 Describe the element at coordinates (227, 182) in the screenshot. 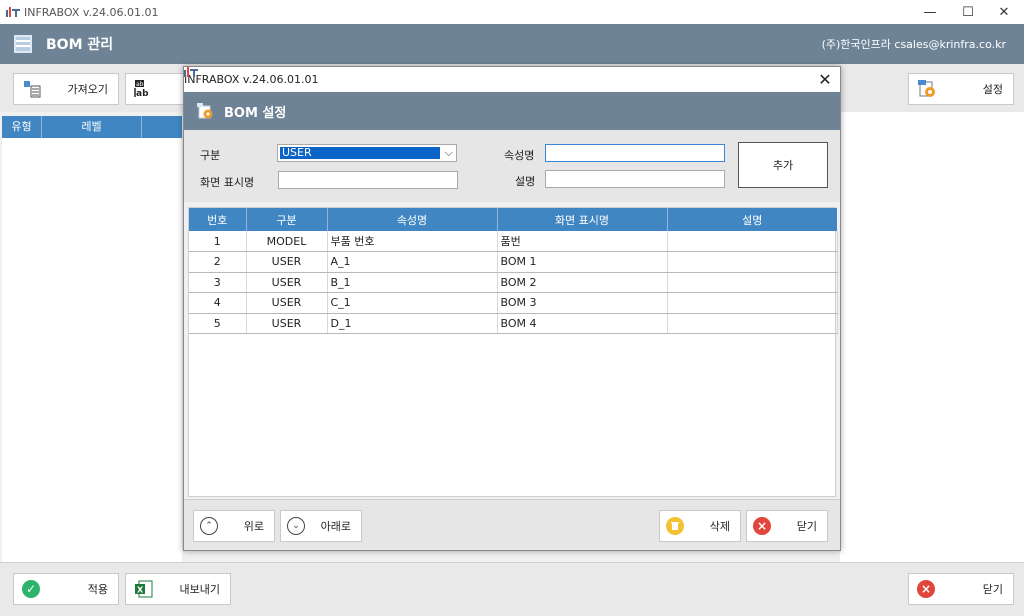

I see `display-name-label: 화면 표시명` at that location.